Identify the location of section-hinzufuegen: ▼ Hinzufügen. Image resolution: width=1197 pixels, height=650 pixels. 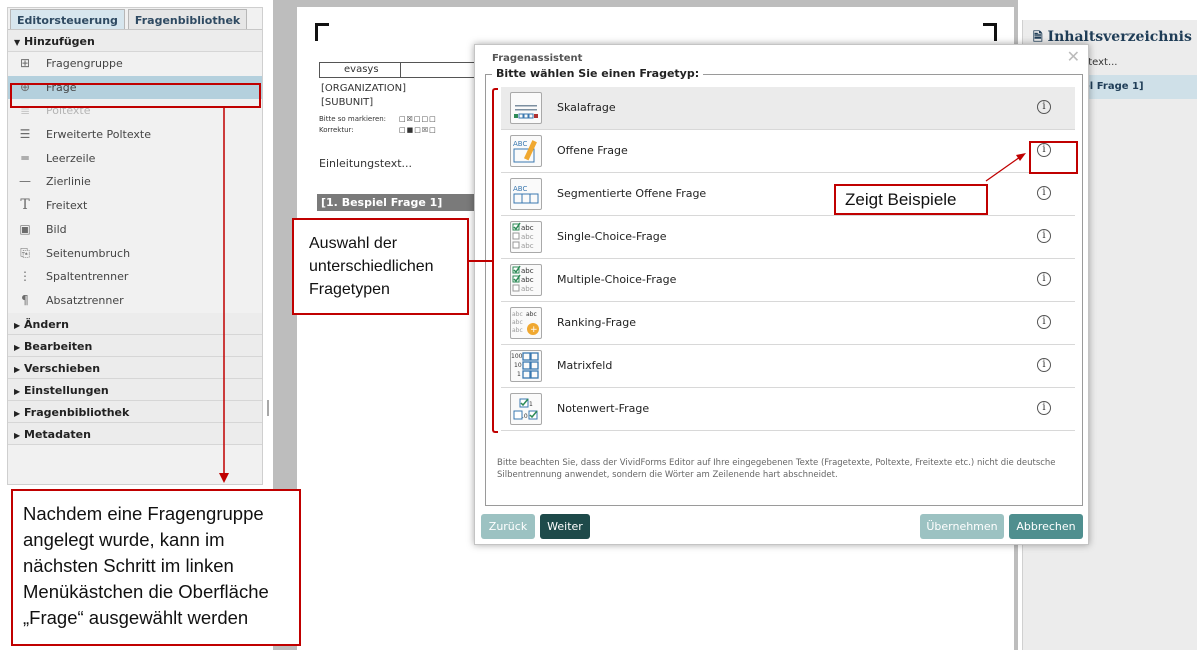
(135, 41).